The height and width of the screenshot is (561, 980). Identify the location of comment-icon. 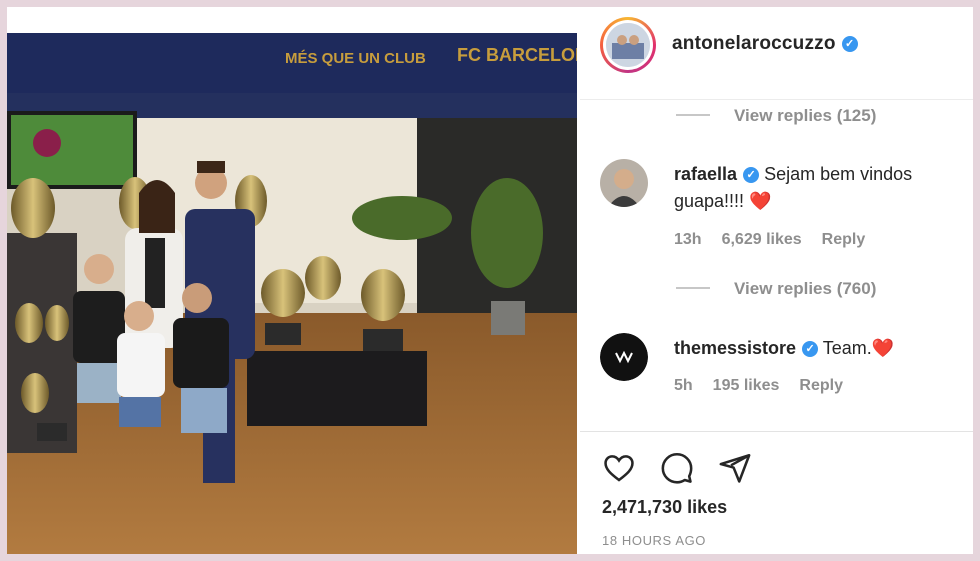
(677, 468).